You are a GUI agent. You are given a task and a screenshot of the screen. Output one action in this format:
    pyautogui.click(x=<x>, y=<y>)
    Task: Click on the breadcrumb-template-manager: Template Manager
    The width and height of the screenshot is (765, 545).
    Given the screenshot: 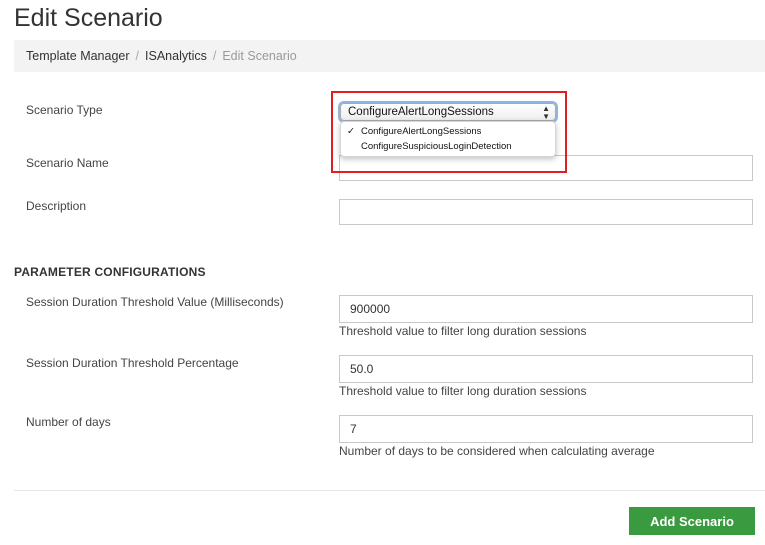 What is the action you would take?
    pyautogui.click(x=78, y=56)
    